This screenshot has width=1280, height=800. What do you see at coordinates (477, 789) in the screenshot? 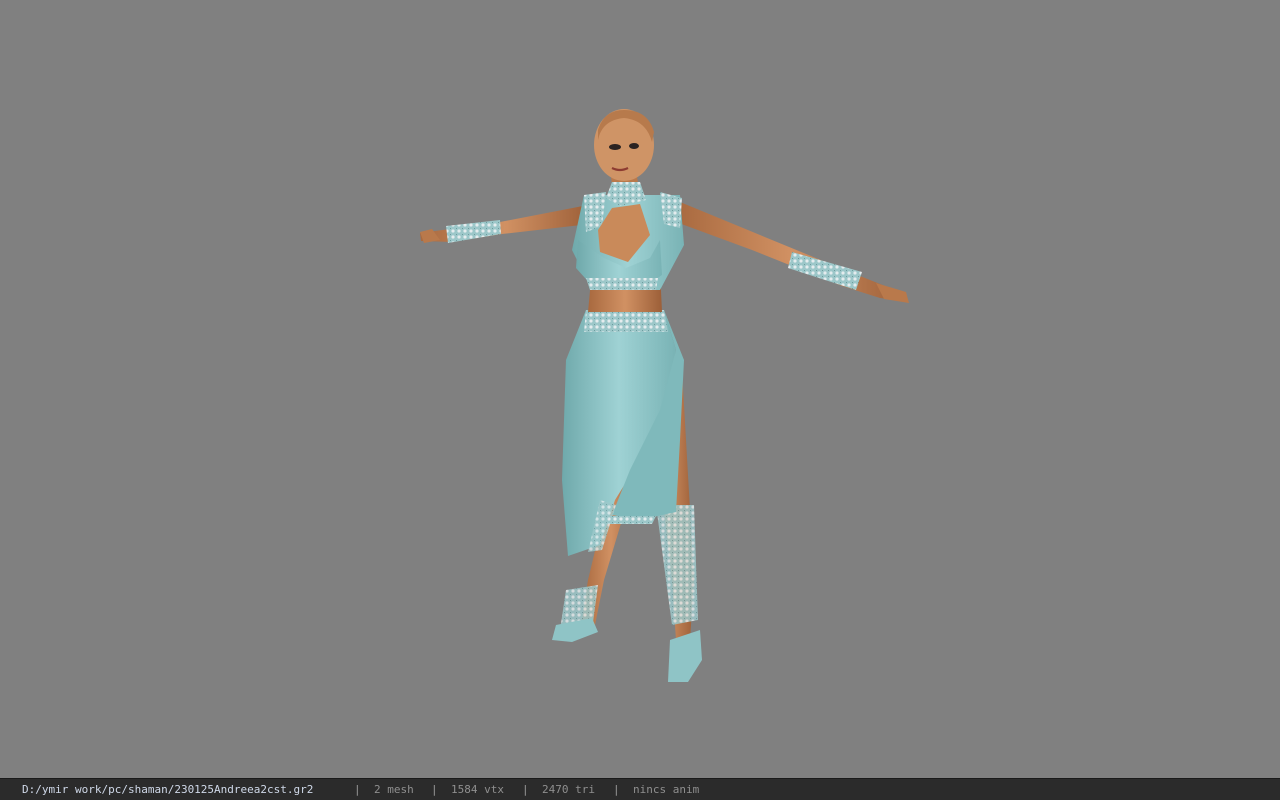
I see `vertex-count: 1584 vtx` at bounding box center [477, 789].